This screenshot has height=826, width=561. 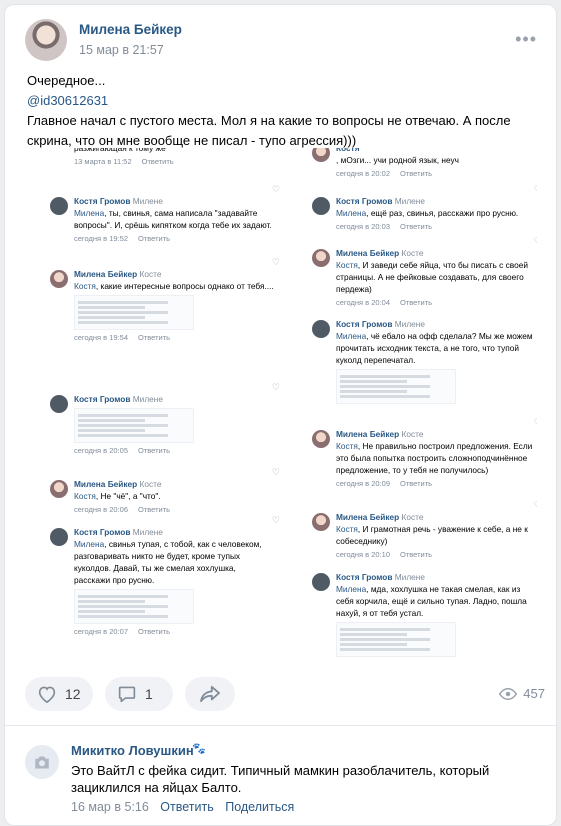 I want to click on share-button, so click(x=210, y=694).